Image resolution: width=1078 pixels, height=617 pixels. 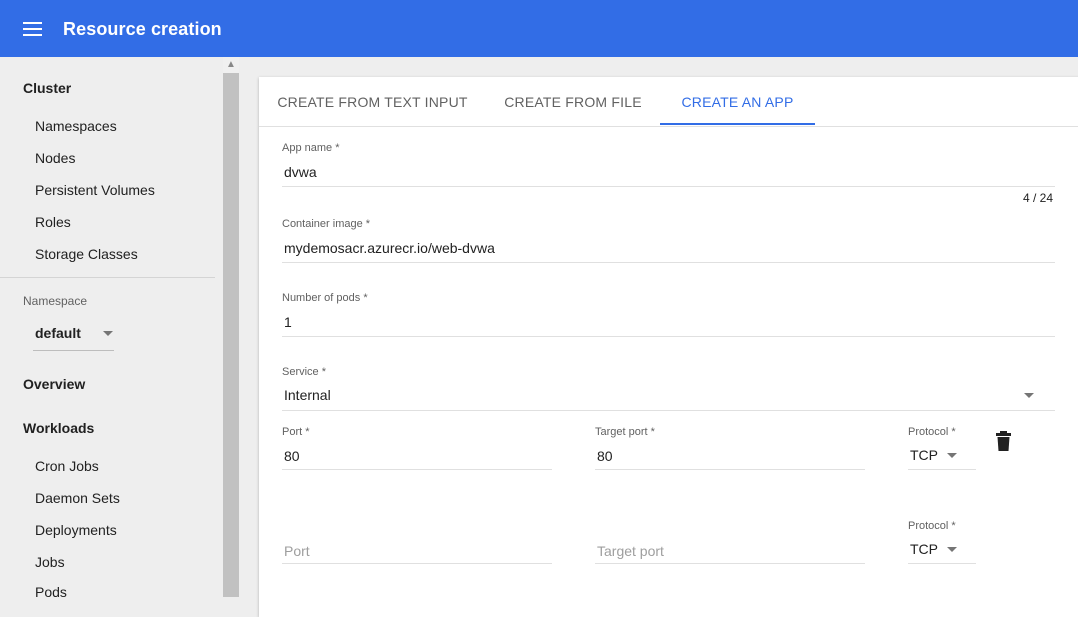 I want to click on tab-create-from-text-input: CREATE FROM TEXT INPUT, so click(x=372, y=101).